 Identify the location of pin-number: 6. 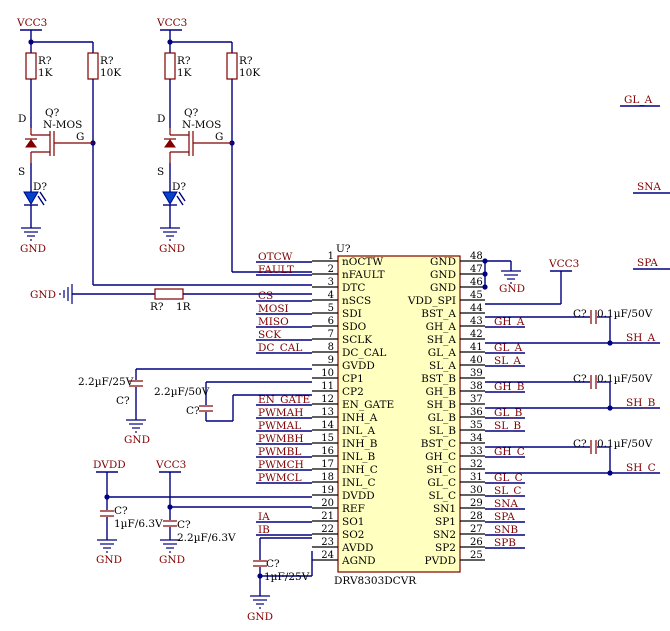
(331, 321).